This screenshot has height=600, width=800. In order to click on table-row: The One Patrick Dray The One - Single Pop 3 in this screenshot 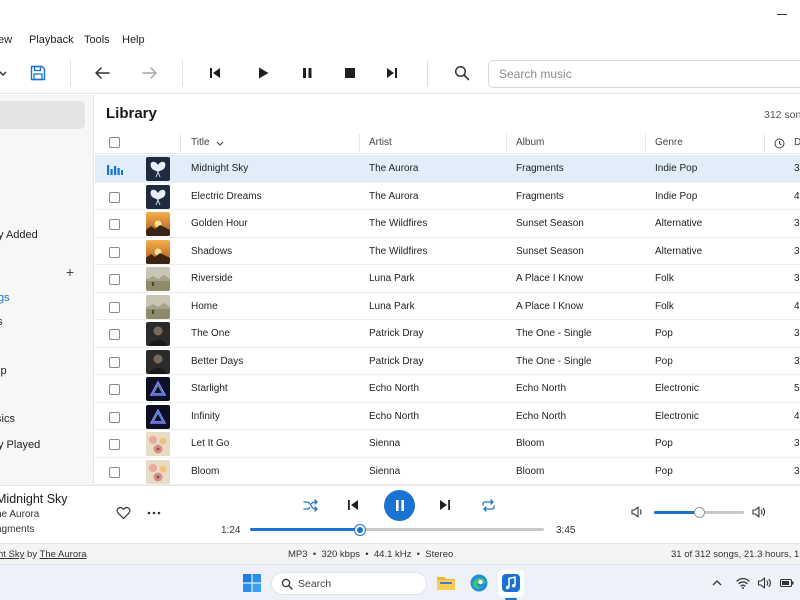, I will do `click(447, 334)`.